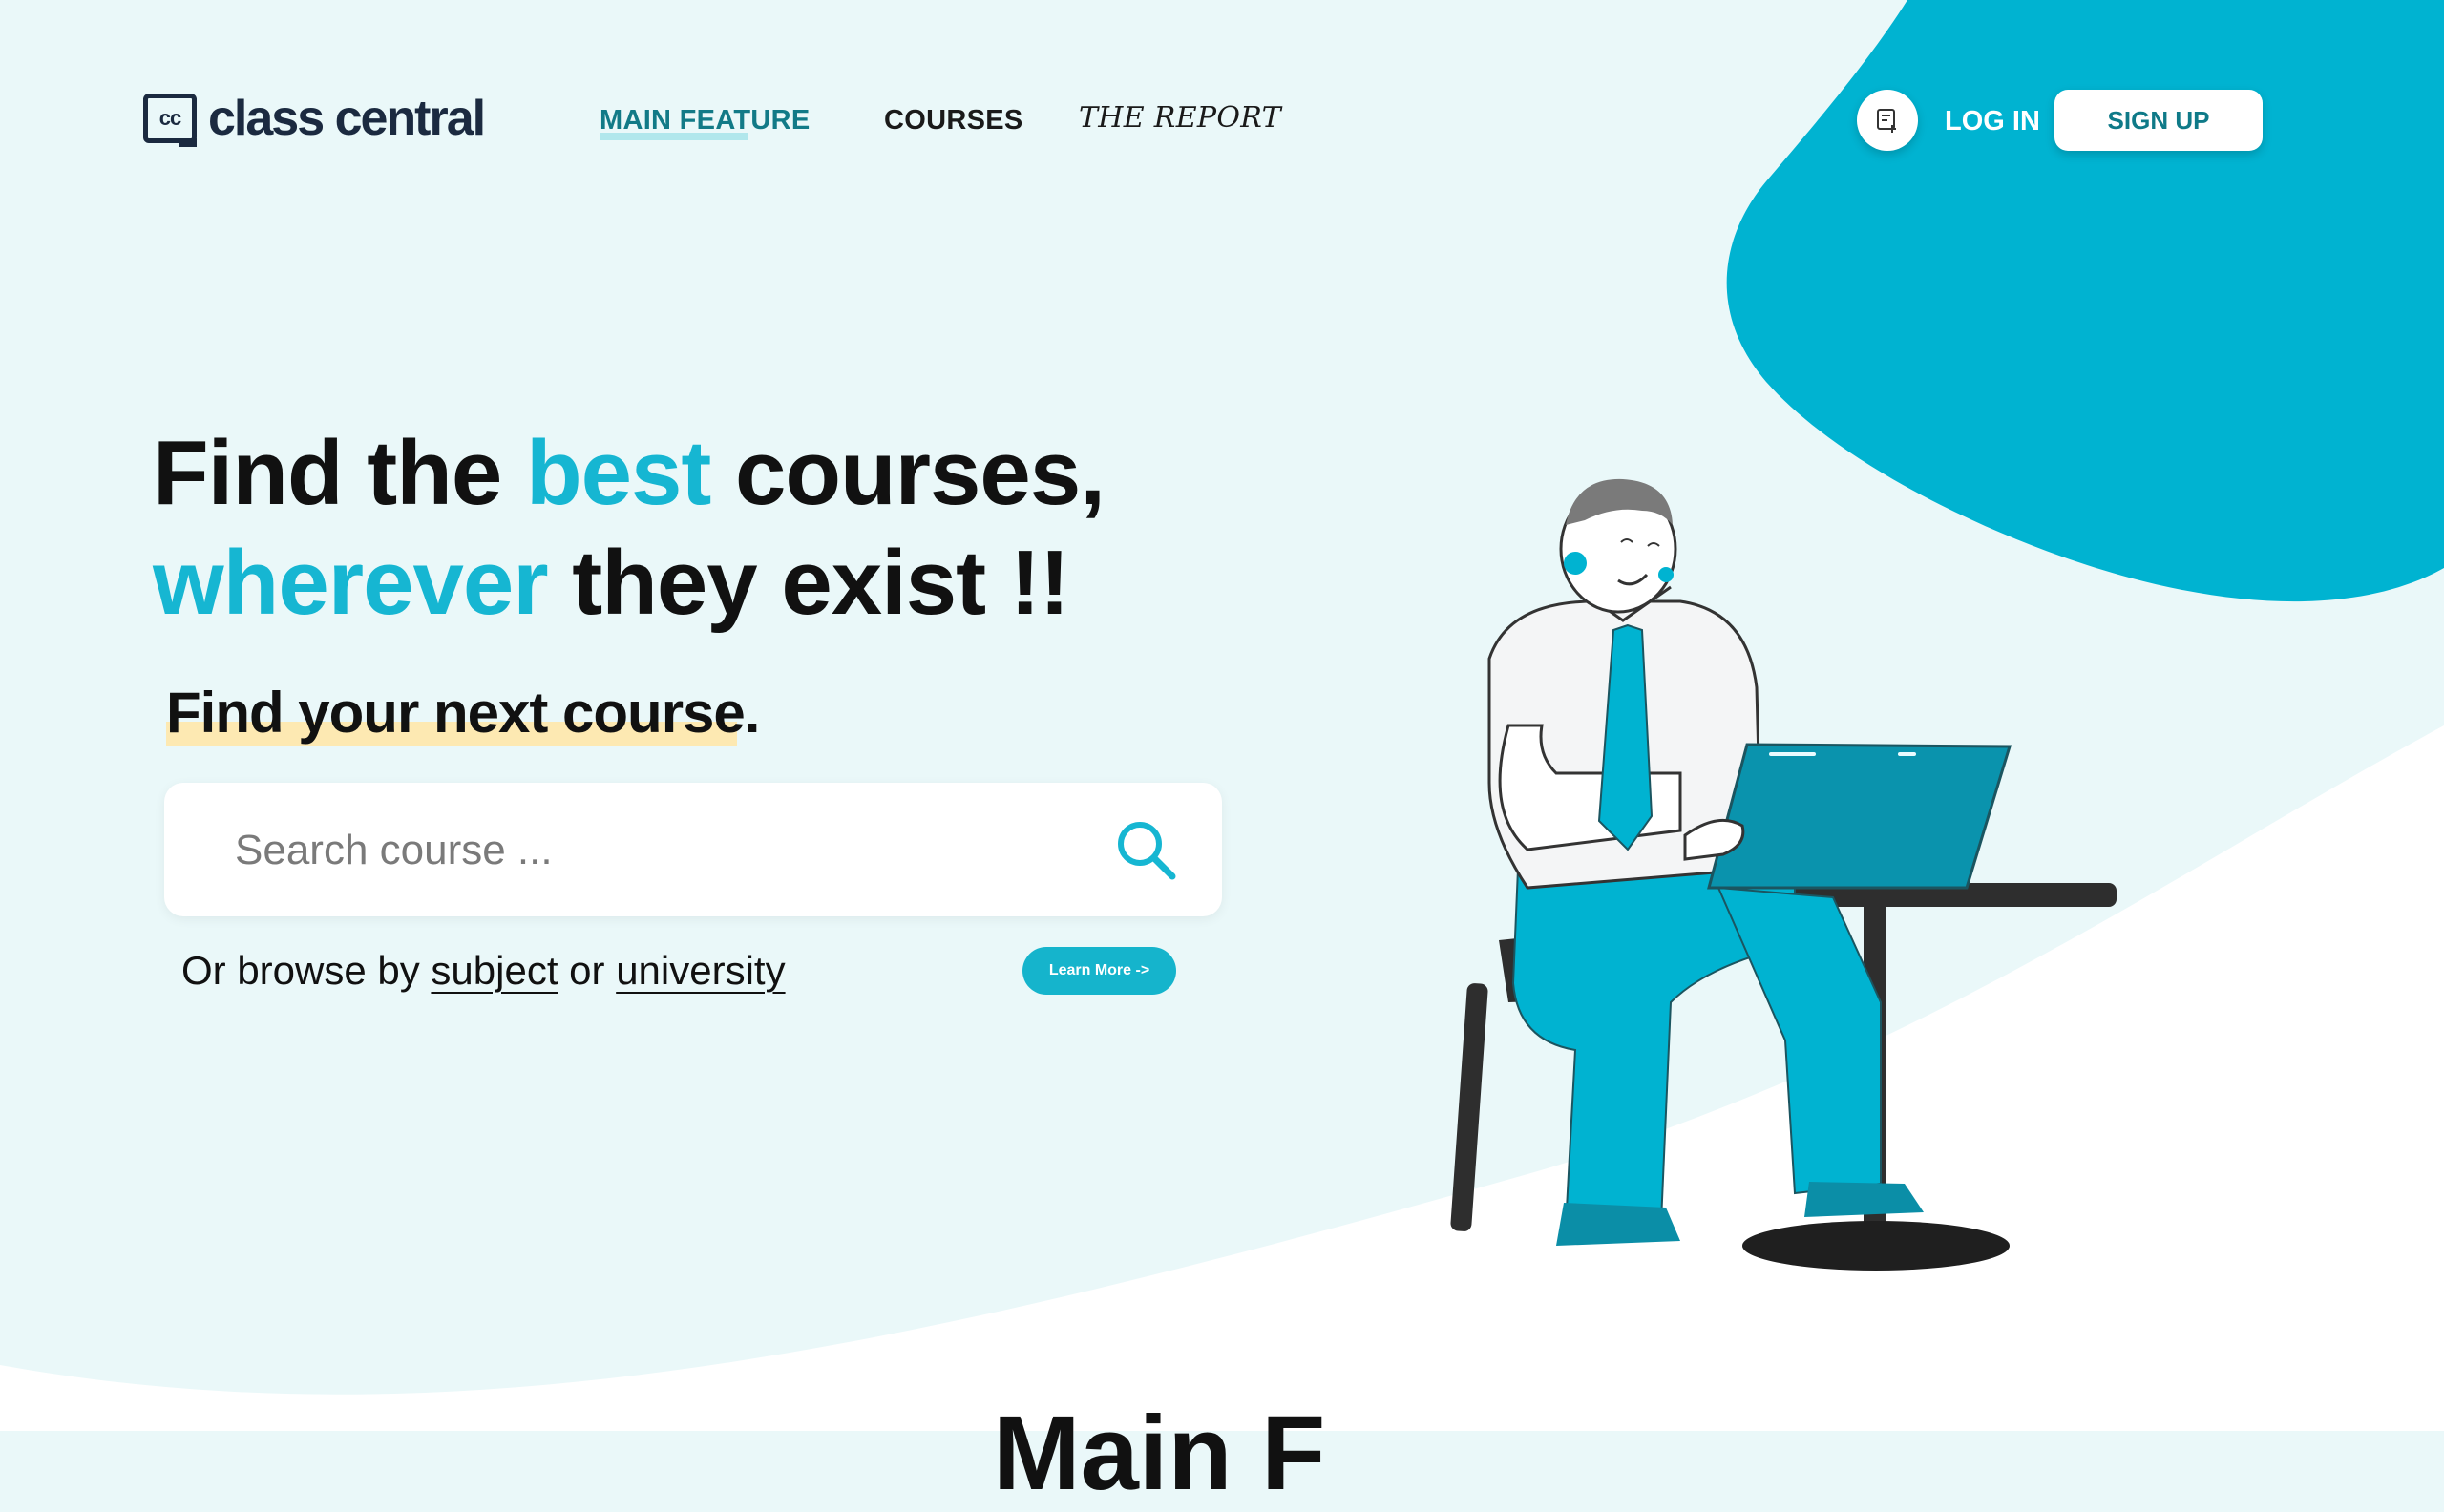  I want to click on browse-middle: or, so click(588, 971).